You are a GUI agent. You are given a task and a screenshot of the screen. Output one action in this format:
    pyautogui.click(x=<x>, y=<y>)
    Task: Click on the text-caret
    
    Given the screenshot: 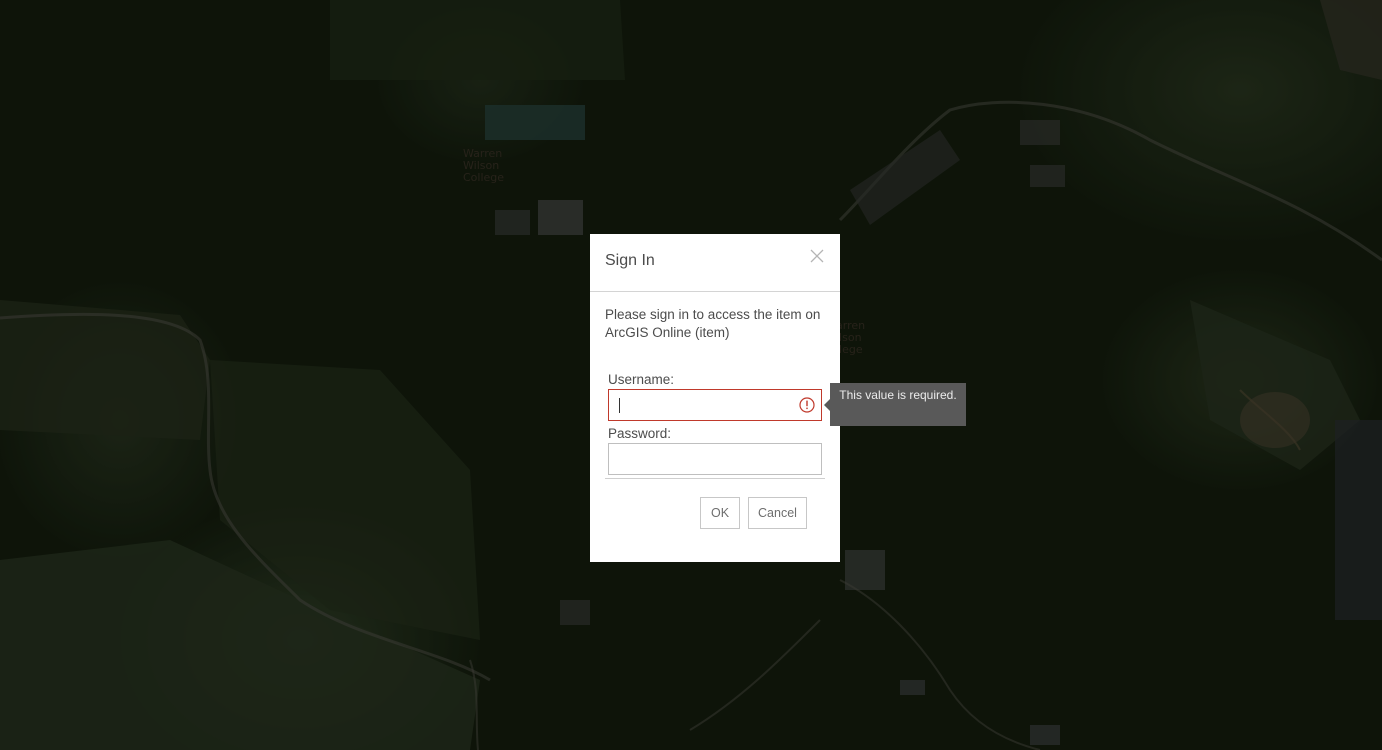 What is the action you would take?
    pyautogui.click(x=619, y=405)
    